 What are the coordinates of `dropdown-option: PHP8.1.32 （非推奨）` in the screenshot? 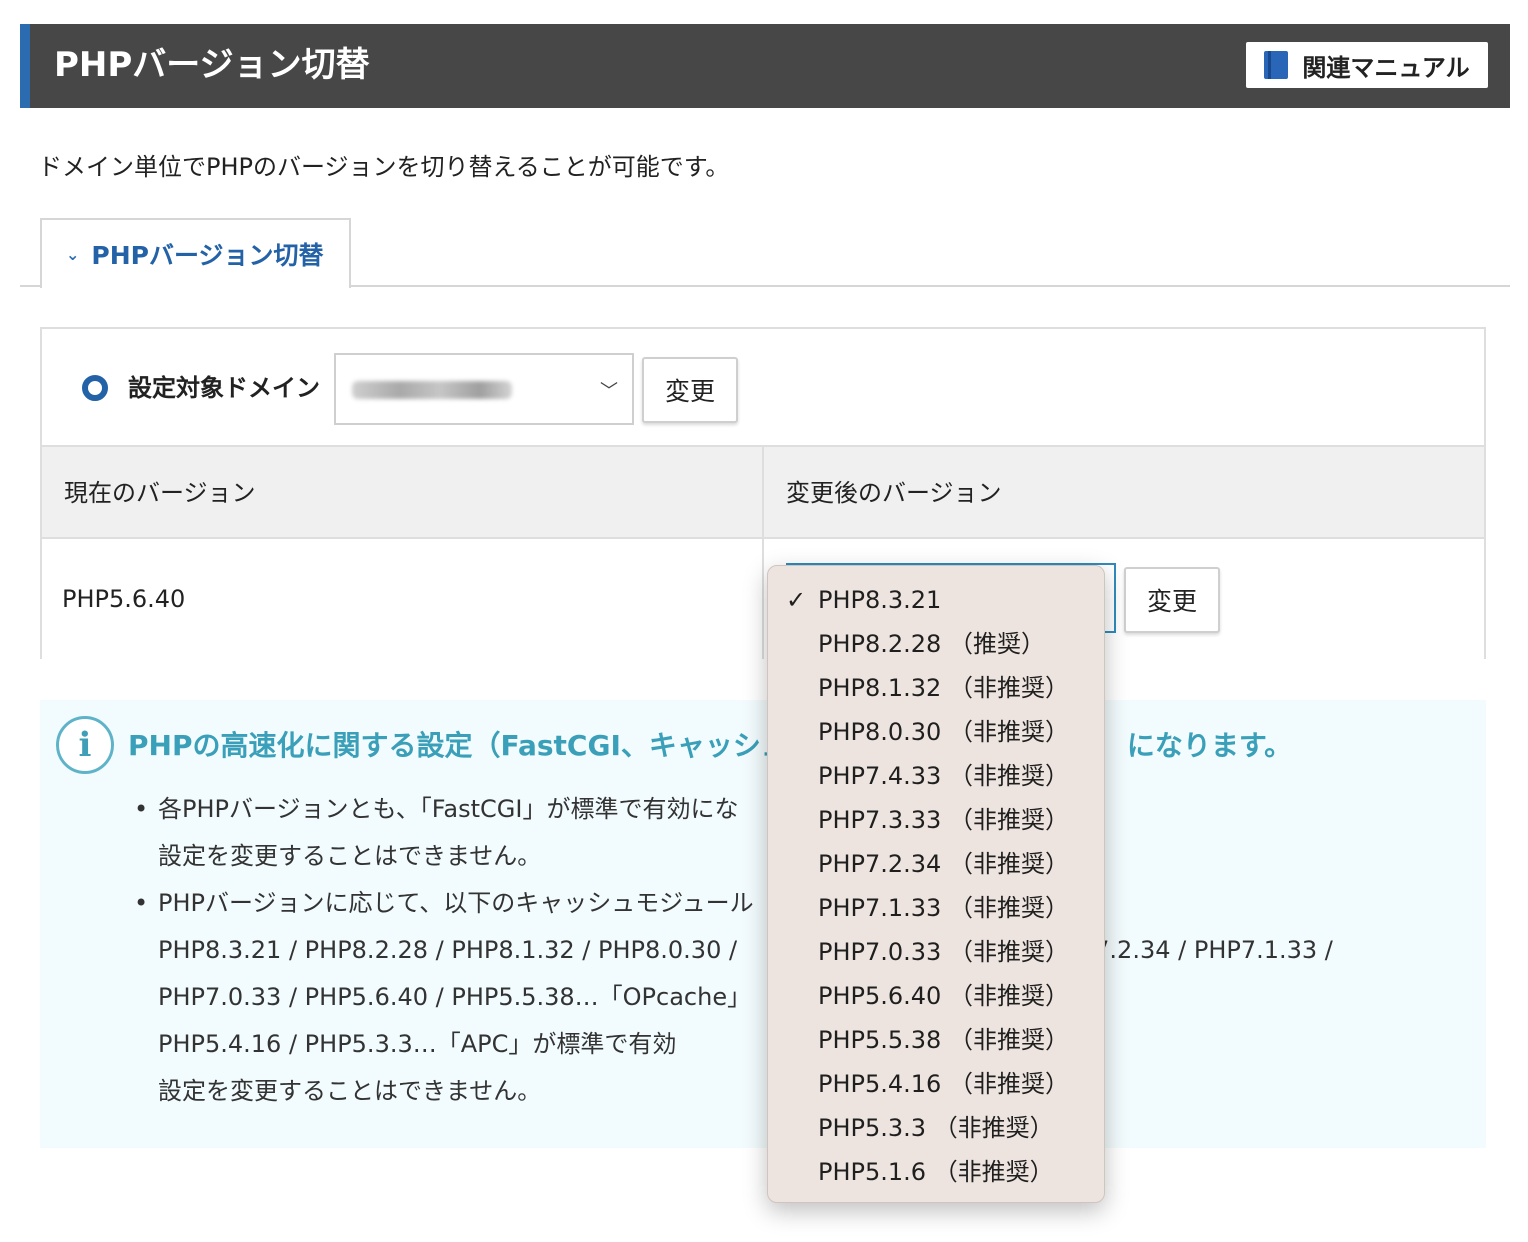 It's located at (936, 688).